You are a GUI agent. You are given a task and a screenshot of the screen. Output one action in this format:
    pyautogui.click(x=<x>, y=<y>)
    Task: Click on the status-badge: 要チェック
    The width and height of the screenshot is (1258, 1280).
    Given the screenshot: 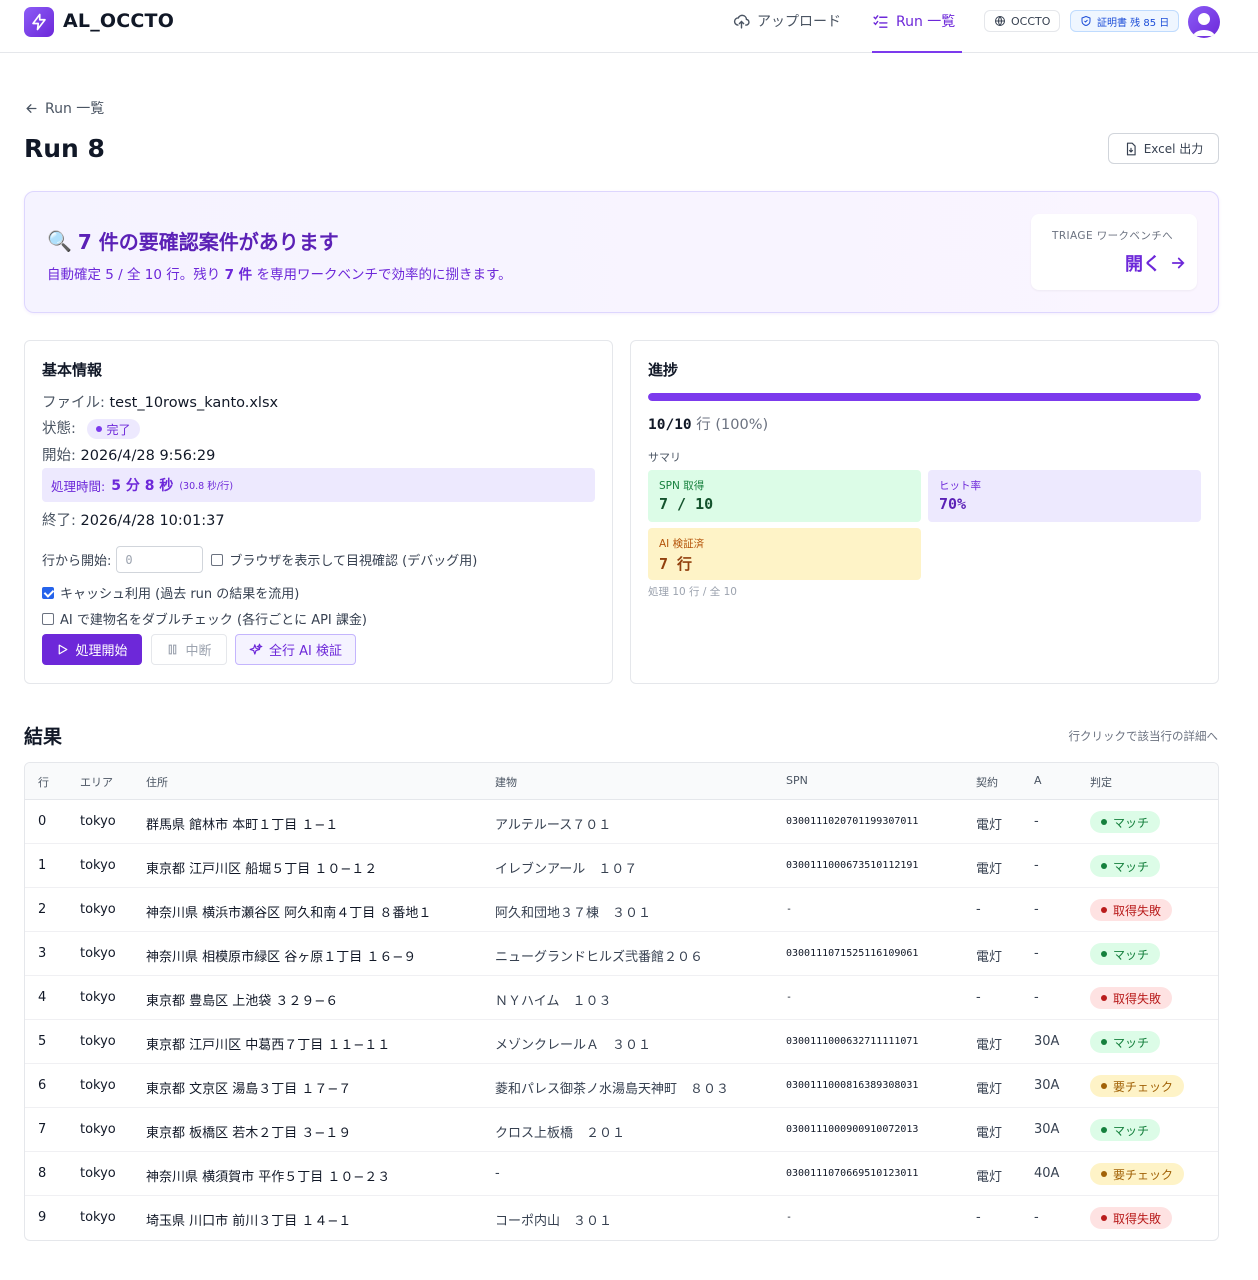 What is the action you would take?
    pyautogui.click(x=1137, y=1174)
    